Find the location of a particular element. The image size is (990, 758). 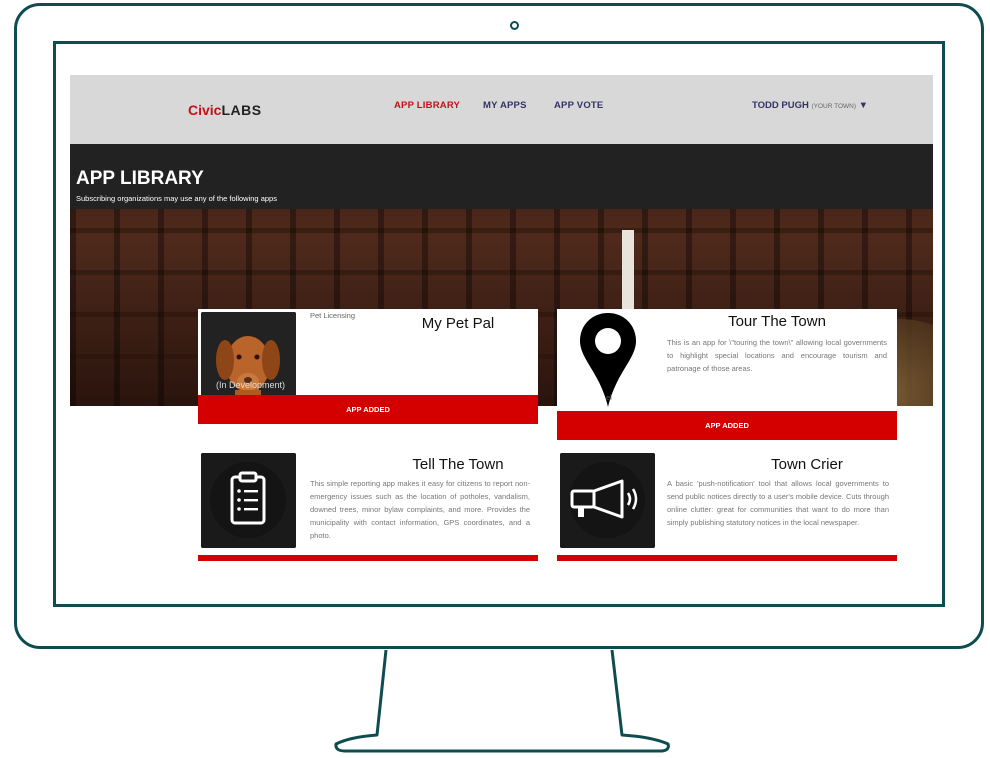

status-label: el is located at coordinates (609, 397).